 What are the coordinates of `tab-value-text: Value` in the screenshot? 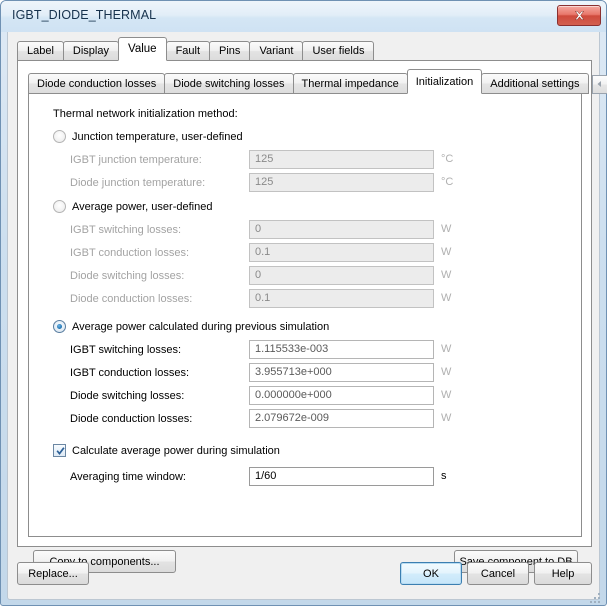 It's located at (142, 49).